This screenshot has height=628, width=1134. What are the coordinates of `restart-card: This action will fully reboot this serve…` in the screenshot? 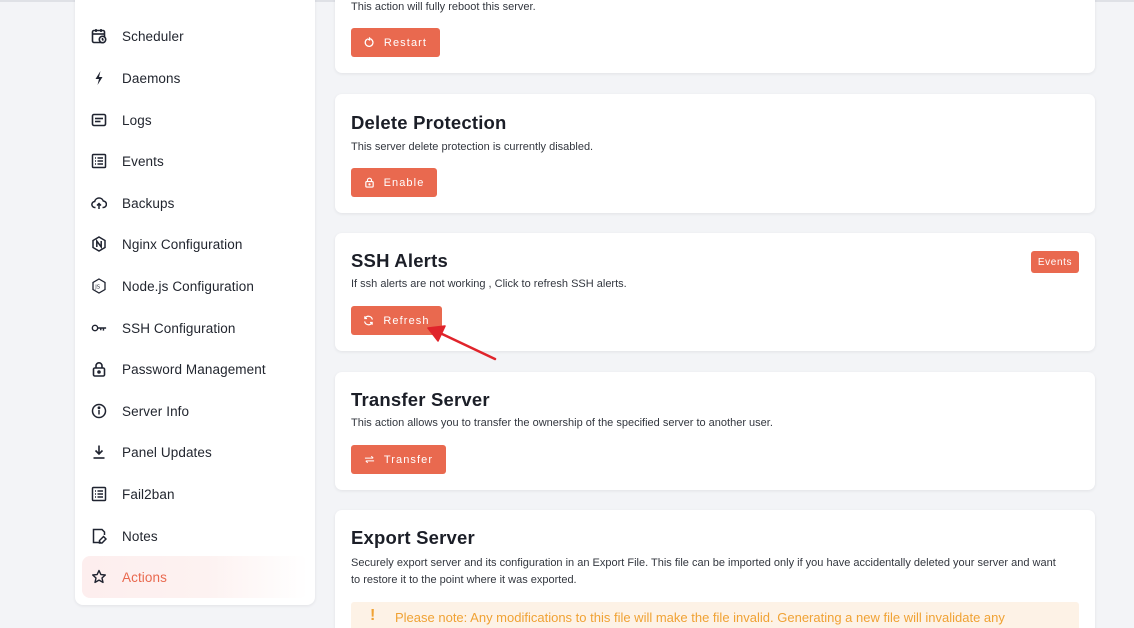 It's located at (715, 36).